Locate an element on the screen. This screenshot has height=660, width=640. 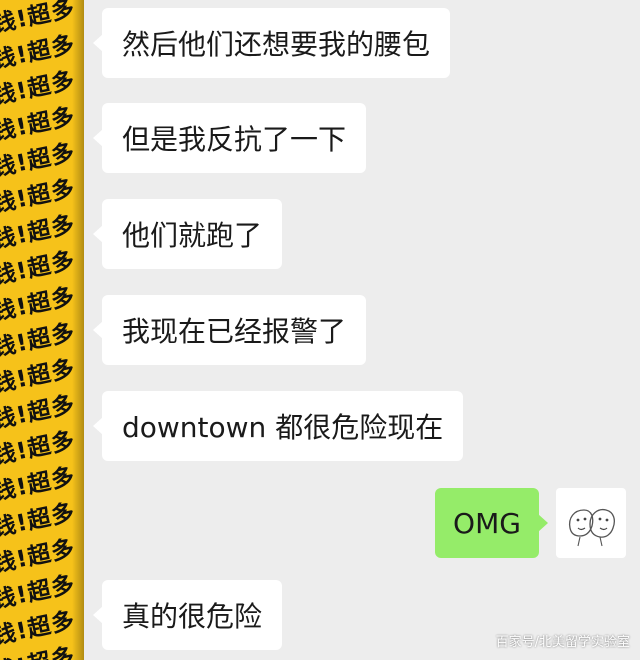
message-bubble-incoming: 真的很危险 is located at coordinates (187, 615).